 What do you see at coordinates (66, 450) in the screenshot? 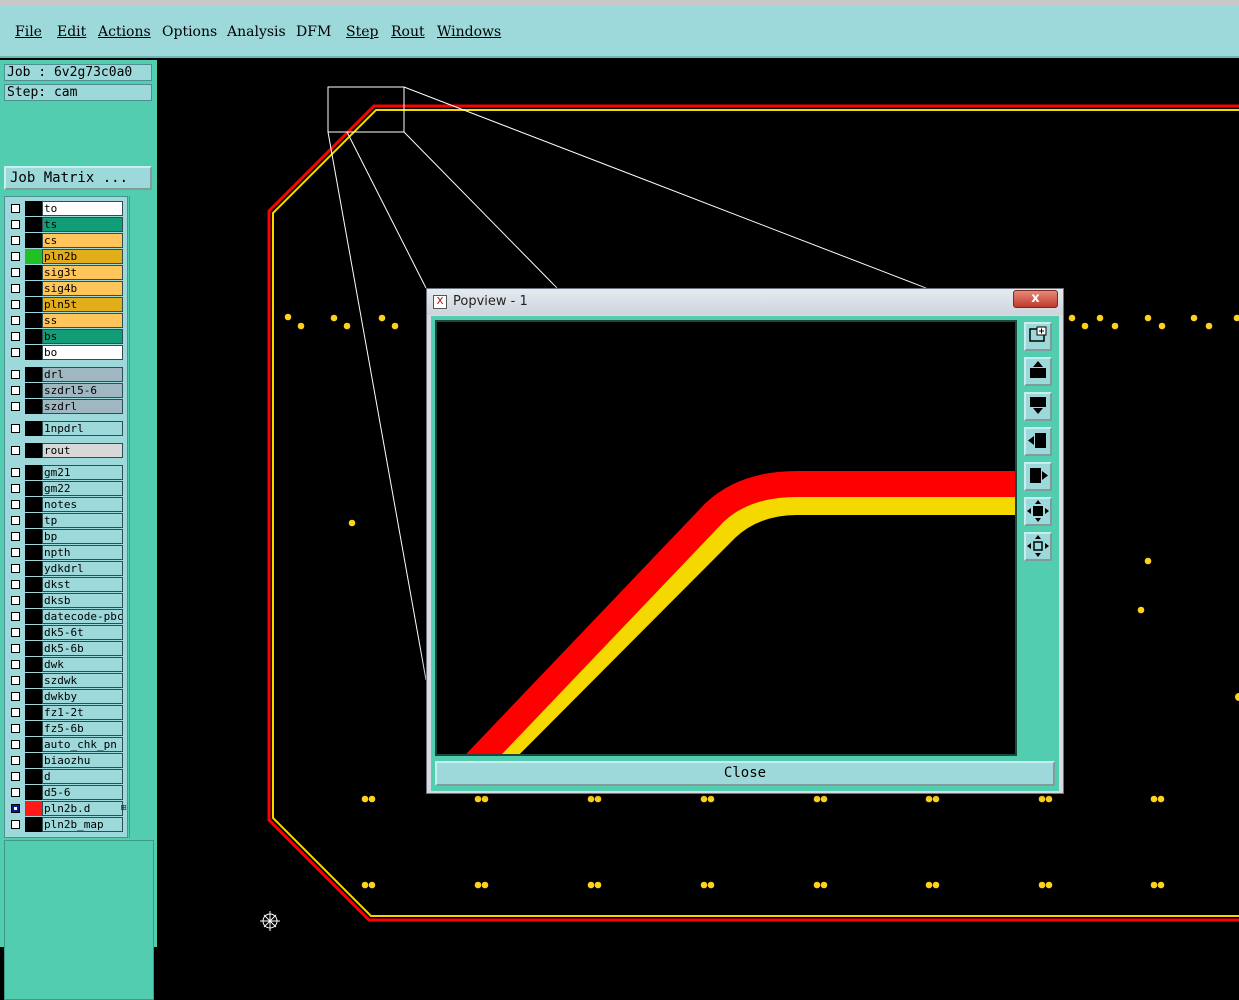
I see `layer-row-rout: rout` at bounding box center [66, 450].